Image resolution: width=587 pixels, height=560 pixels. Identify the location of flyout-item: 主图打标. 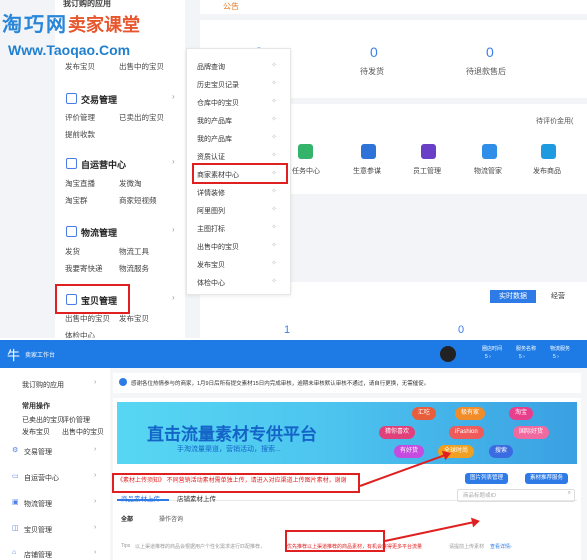
(211, 229).